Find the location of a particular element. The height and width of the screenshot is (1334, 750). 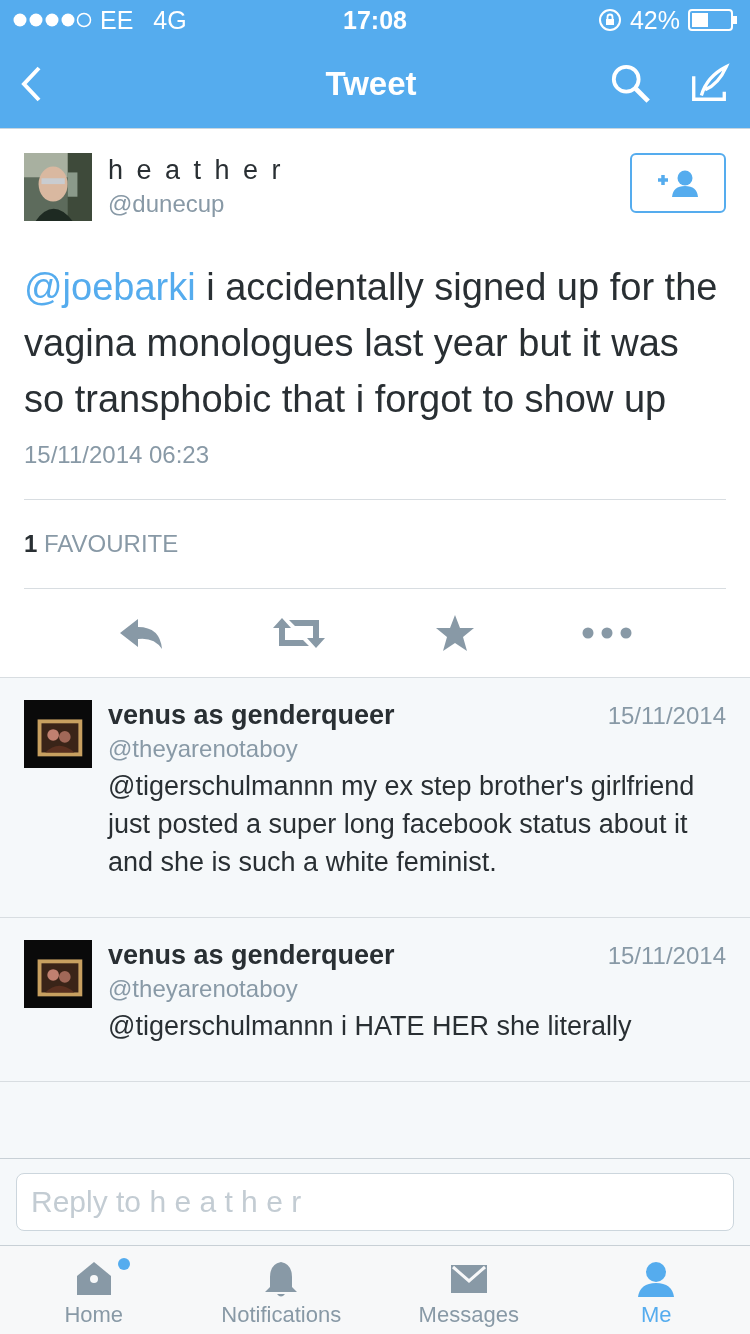

clock: 17:08 is located at coordinates (375, 20).